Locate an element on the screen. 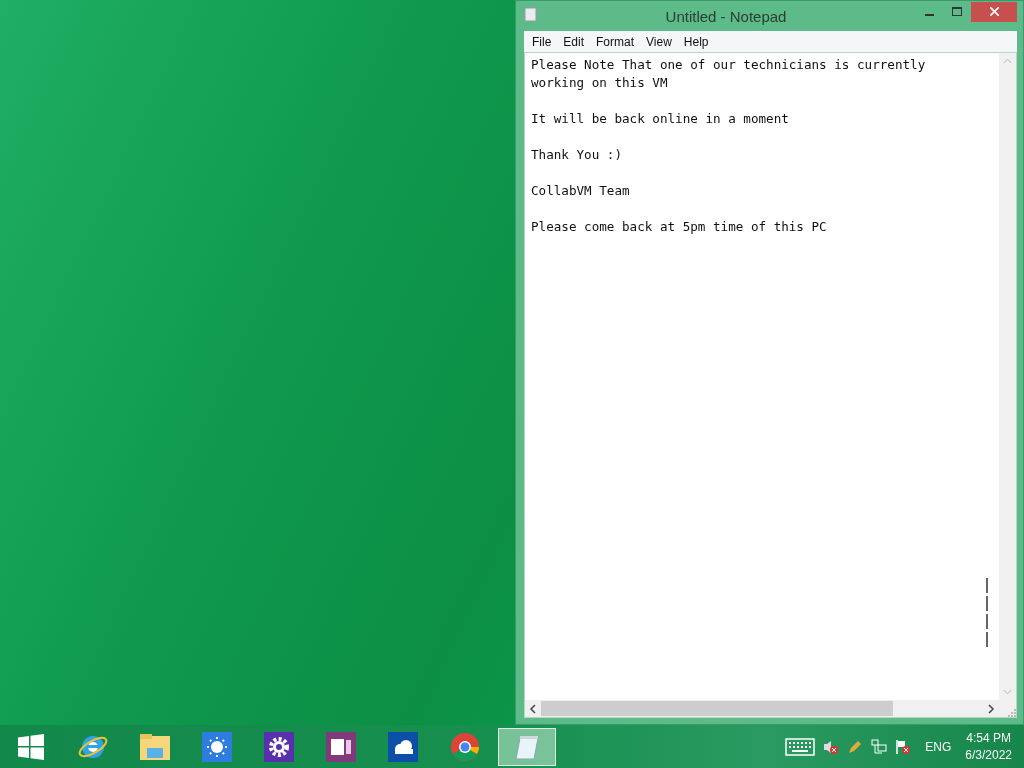  gear-tile-icon is located at coordinates (279, 746).